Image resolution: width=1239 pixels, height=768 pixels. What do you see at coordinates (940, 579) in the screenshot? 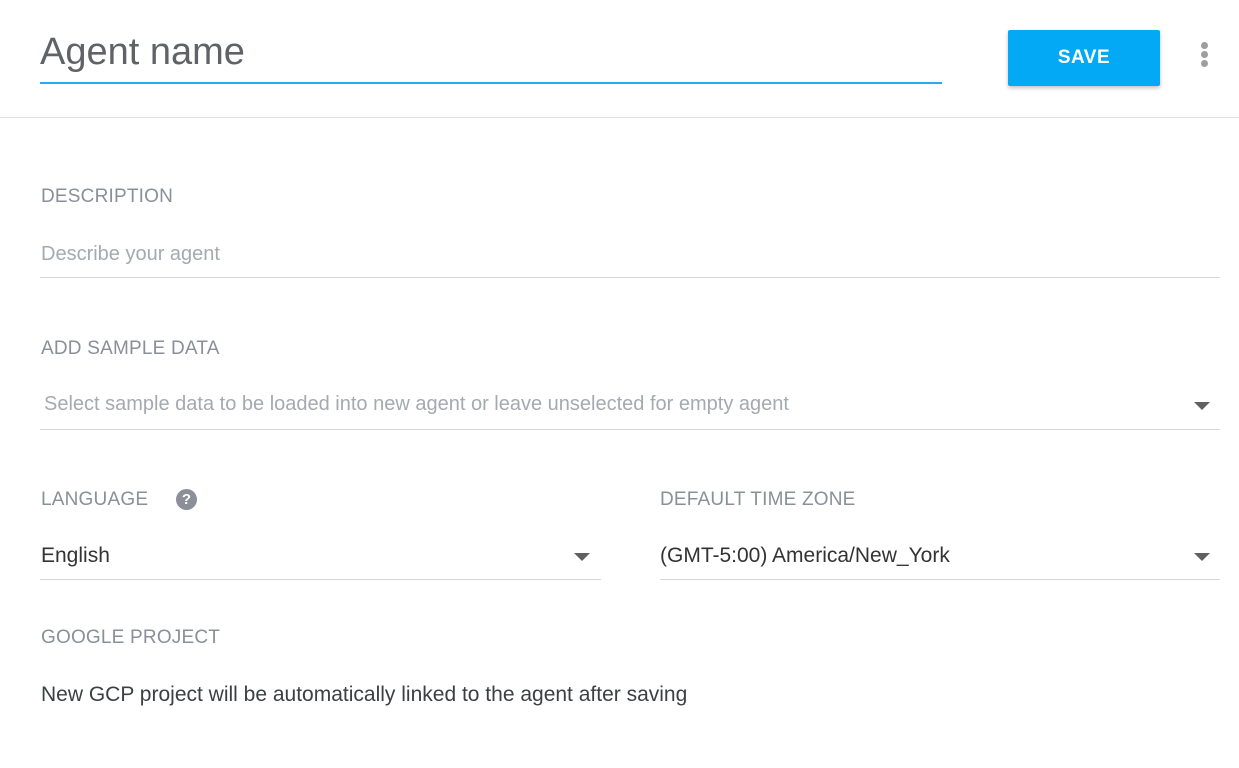
I see `time-zone-underline` at bounding box center [940, 579].